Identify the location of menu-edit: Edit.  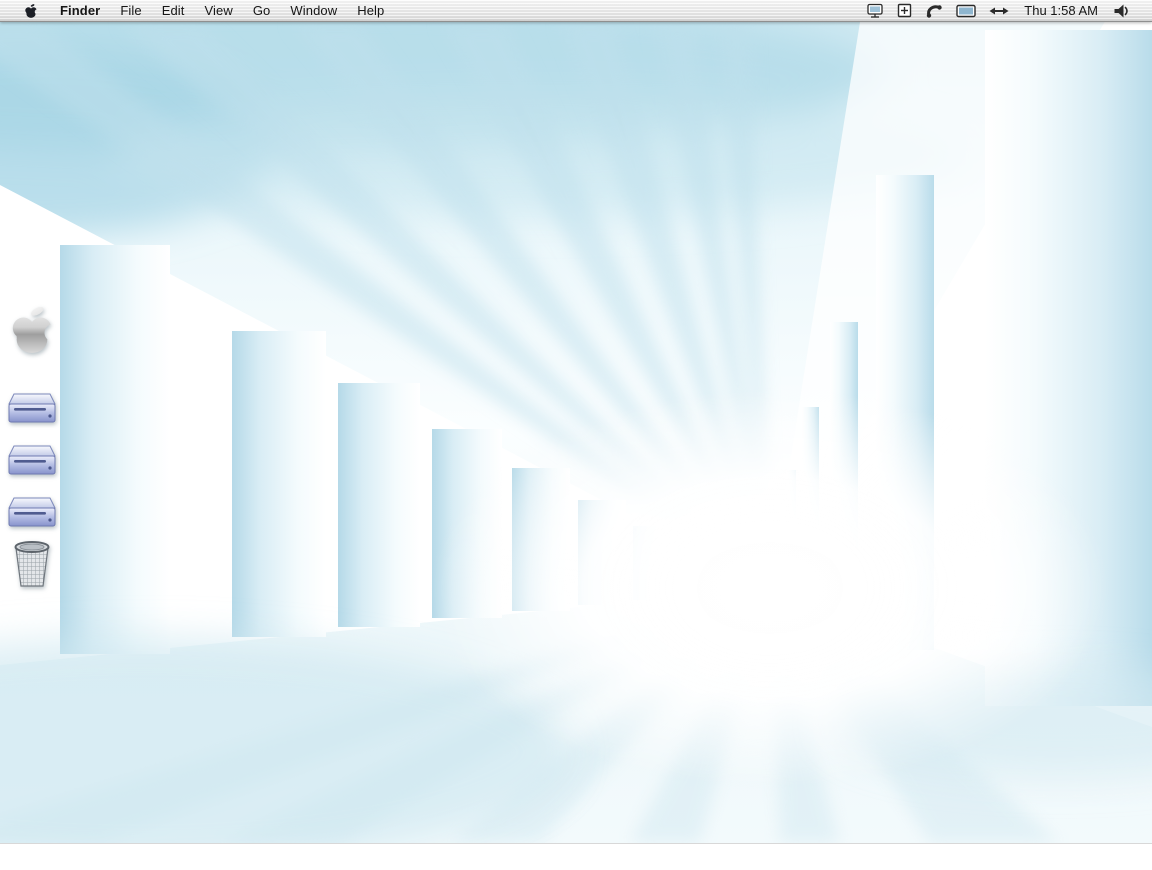
(173, 10).